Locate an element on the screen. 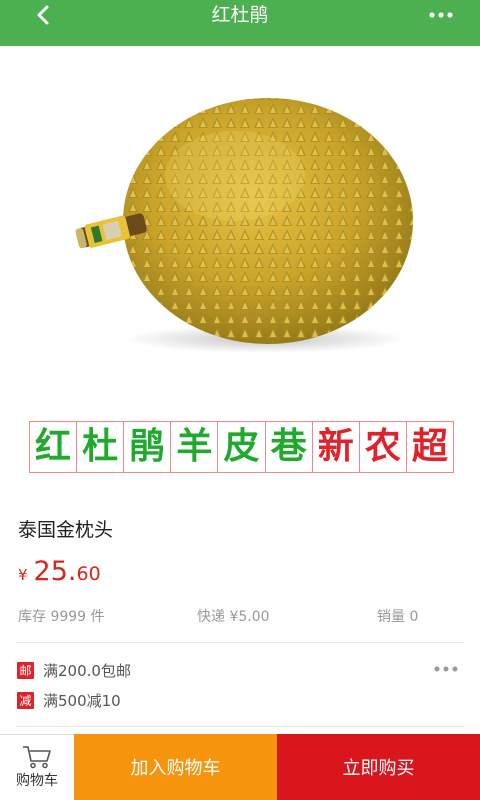  banner-char: 超 is located at coordinates (429, 447).